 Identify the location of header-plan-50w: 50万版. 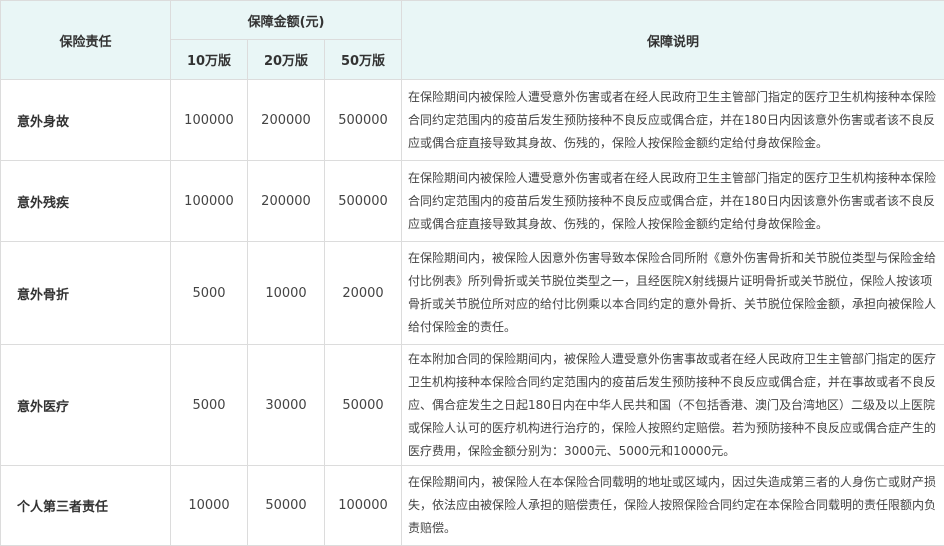
(363, 60).